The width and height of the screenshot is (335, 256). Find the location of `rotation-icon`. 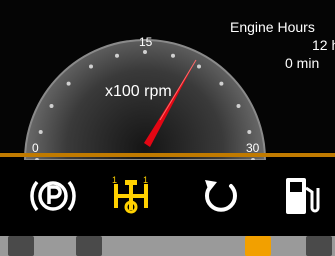

rotation-icon is located at coordinates (220, 196).